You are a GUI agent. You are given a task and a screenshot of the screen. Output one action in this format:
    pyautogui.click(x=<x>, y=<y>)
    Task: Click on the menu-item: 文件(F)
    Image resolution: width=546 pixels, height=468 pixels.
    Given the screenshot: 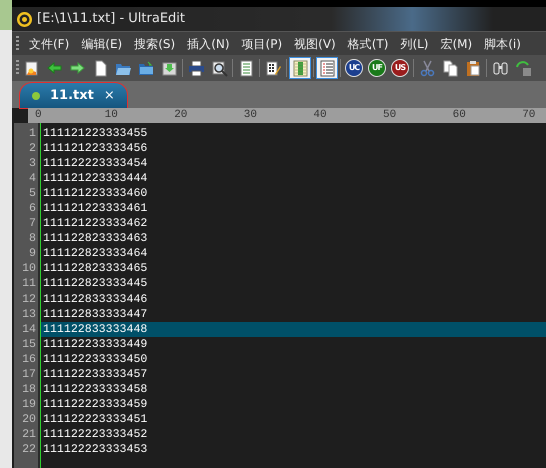 What is the action you would take?
    pyautogui.click(x=49, y=43)
    